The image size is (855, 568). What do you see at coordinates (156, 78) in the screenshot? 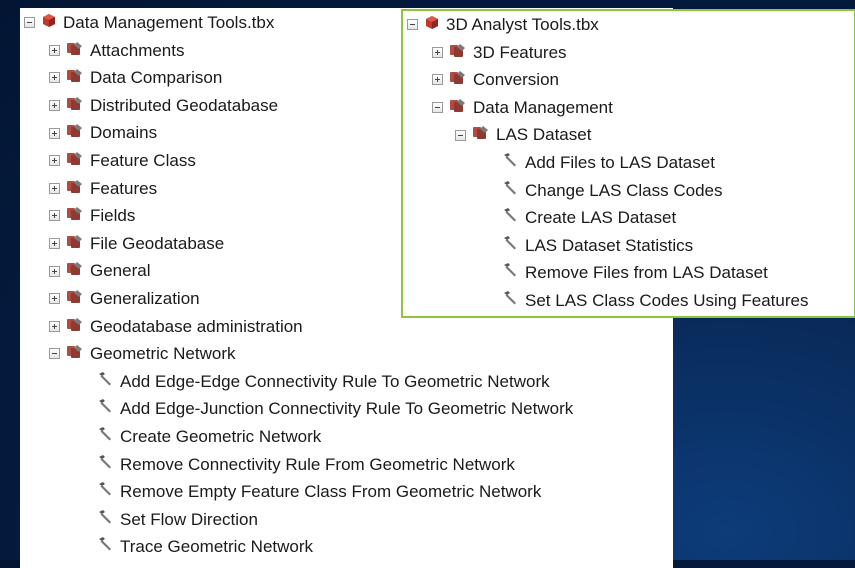
I see `tree-item-label: Data Comparison` at bounding box center [156, 78].